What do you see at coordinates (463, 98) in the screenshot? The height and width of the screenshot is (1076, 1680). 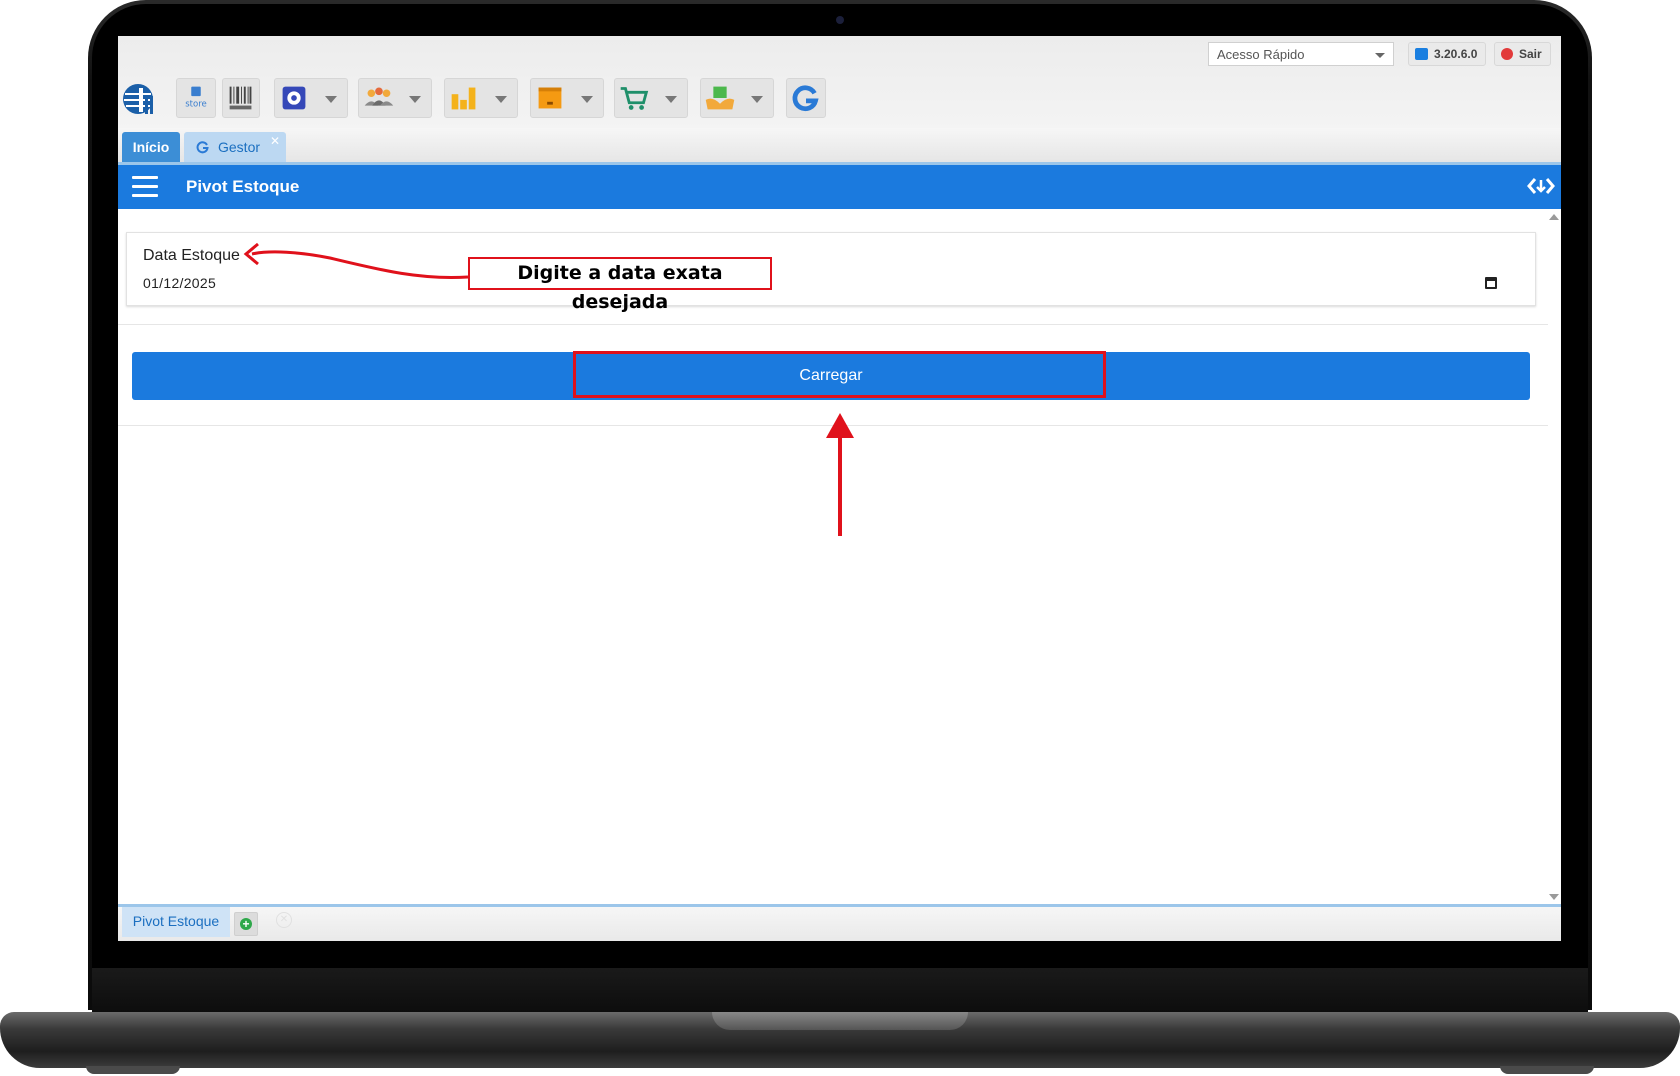 I see `bar-chart-icon` at bounding box center [463, 98].